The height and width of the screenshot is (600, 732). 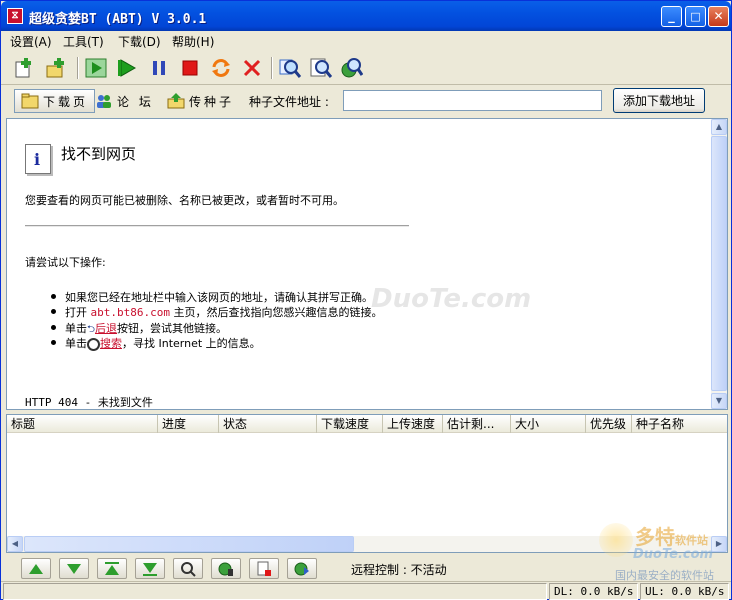 I want to click on vertical-scrollbar: ▲ ▼, so click(x=719, y=264).